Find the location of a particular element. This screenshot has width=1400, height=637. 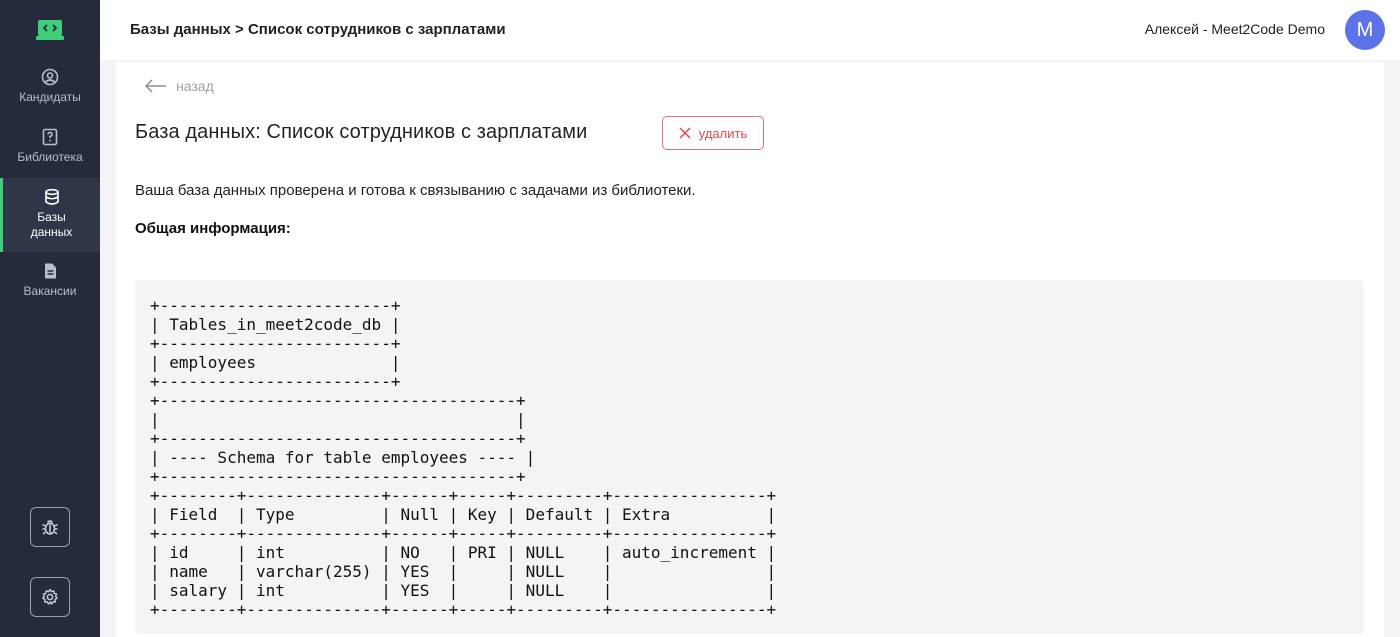

sidebar-item-candidates: Кандидаты is located at coordinates (50, 93).